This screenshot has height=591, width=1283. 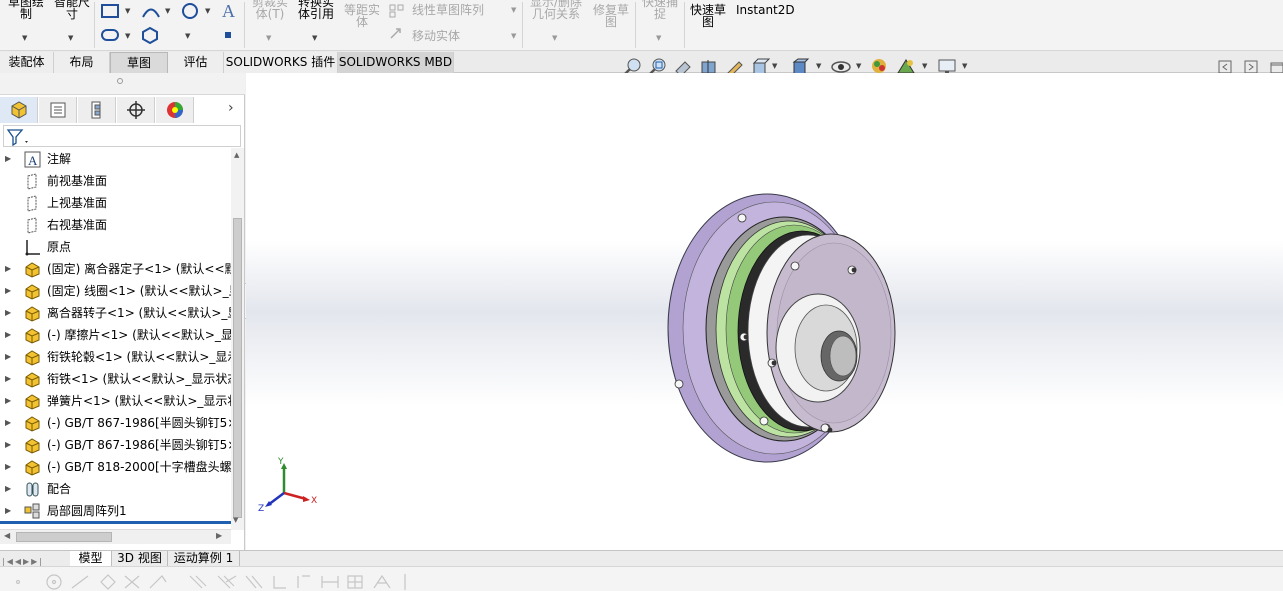 I want to click on panel-splitter, so click(x=122, y=84).